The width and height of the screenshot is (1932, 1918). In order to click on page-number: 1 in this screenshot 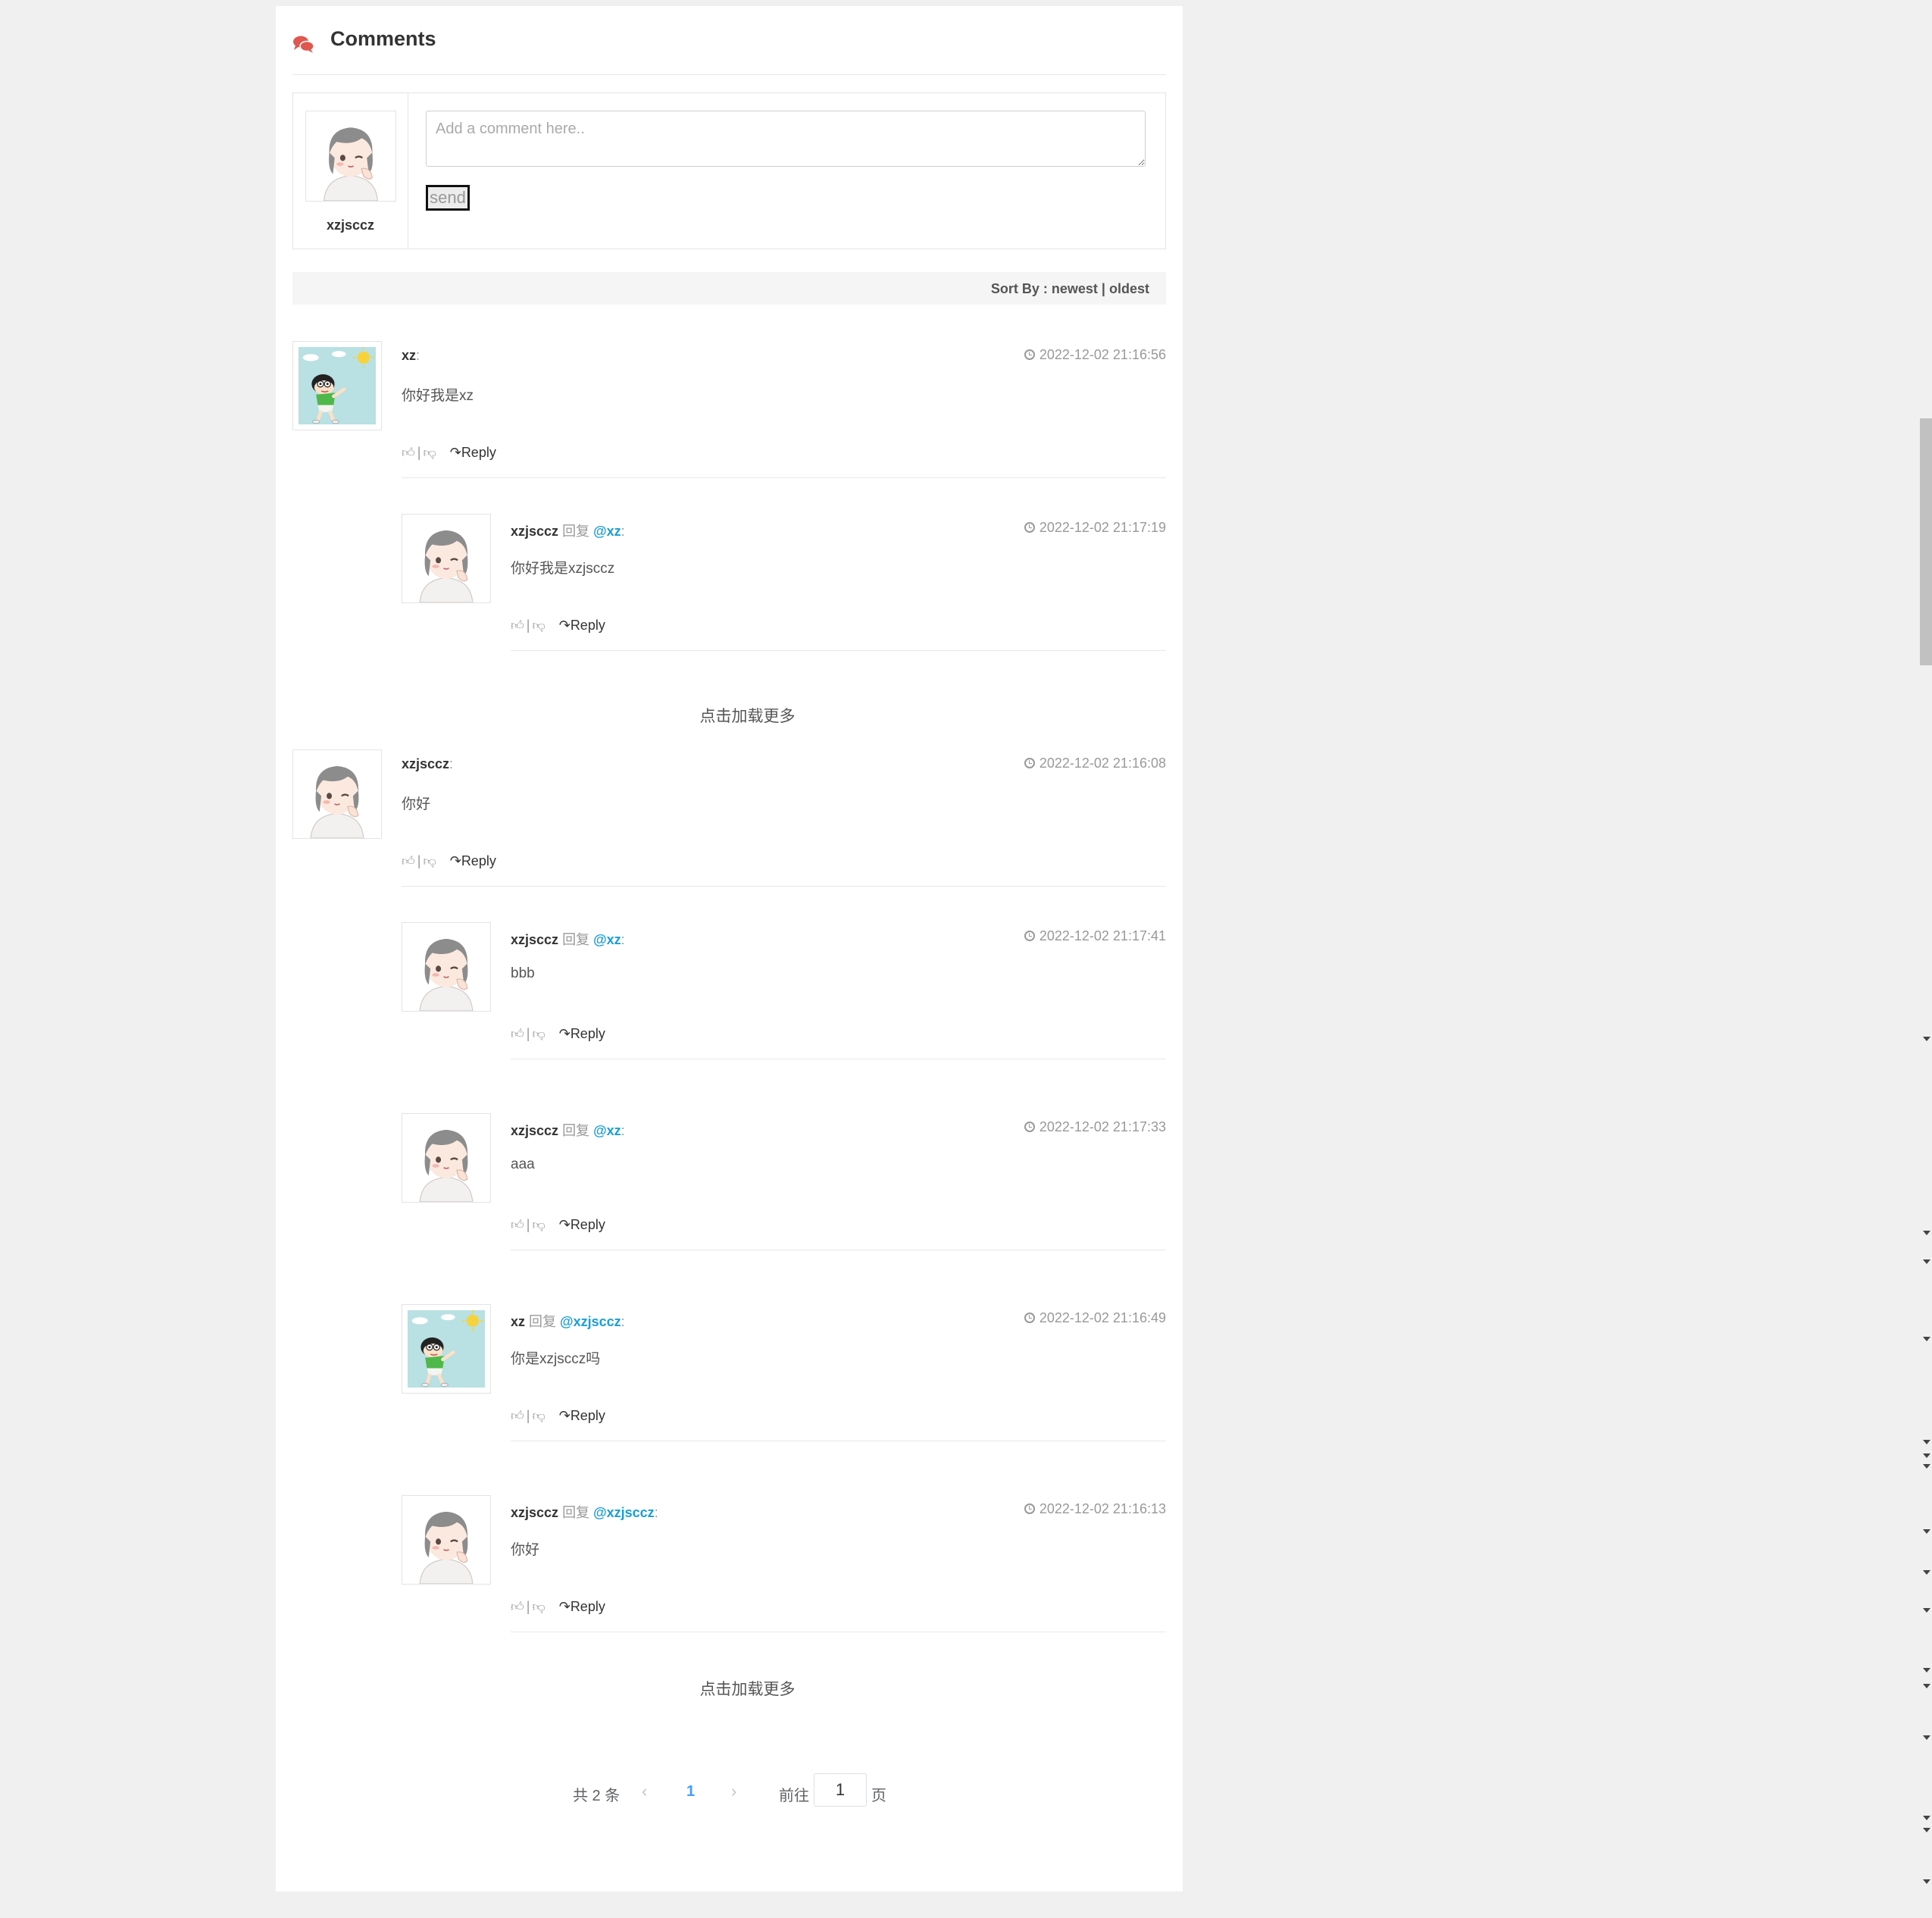, I will do `click(690, 1792)`.